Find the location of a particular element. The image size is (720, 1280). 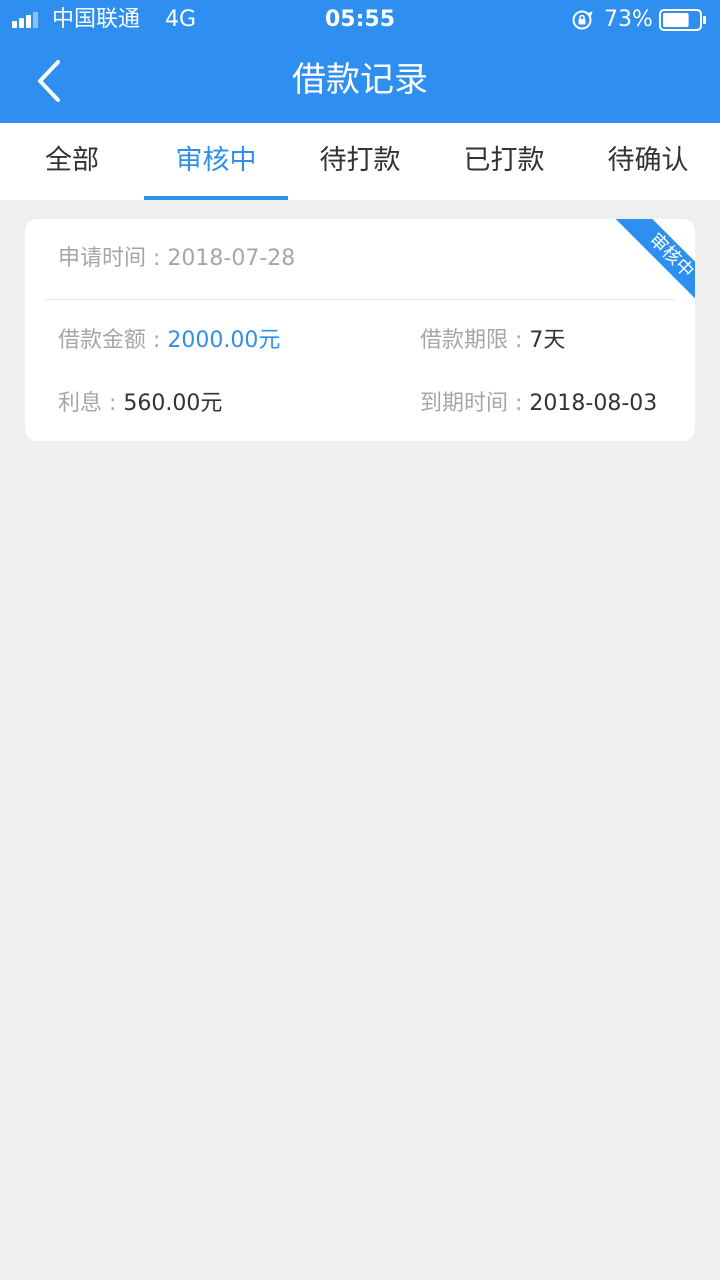

due-date-row: 到期时间 : 2018-08-03 is located at coordinates (538, 404).